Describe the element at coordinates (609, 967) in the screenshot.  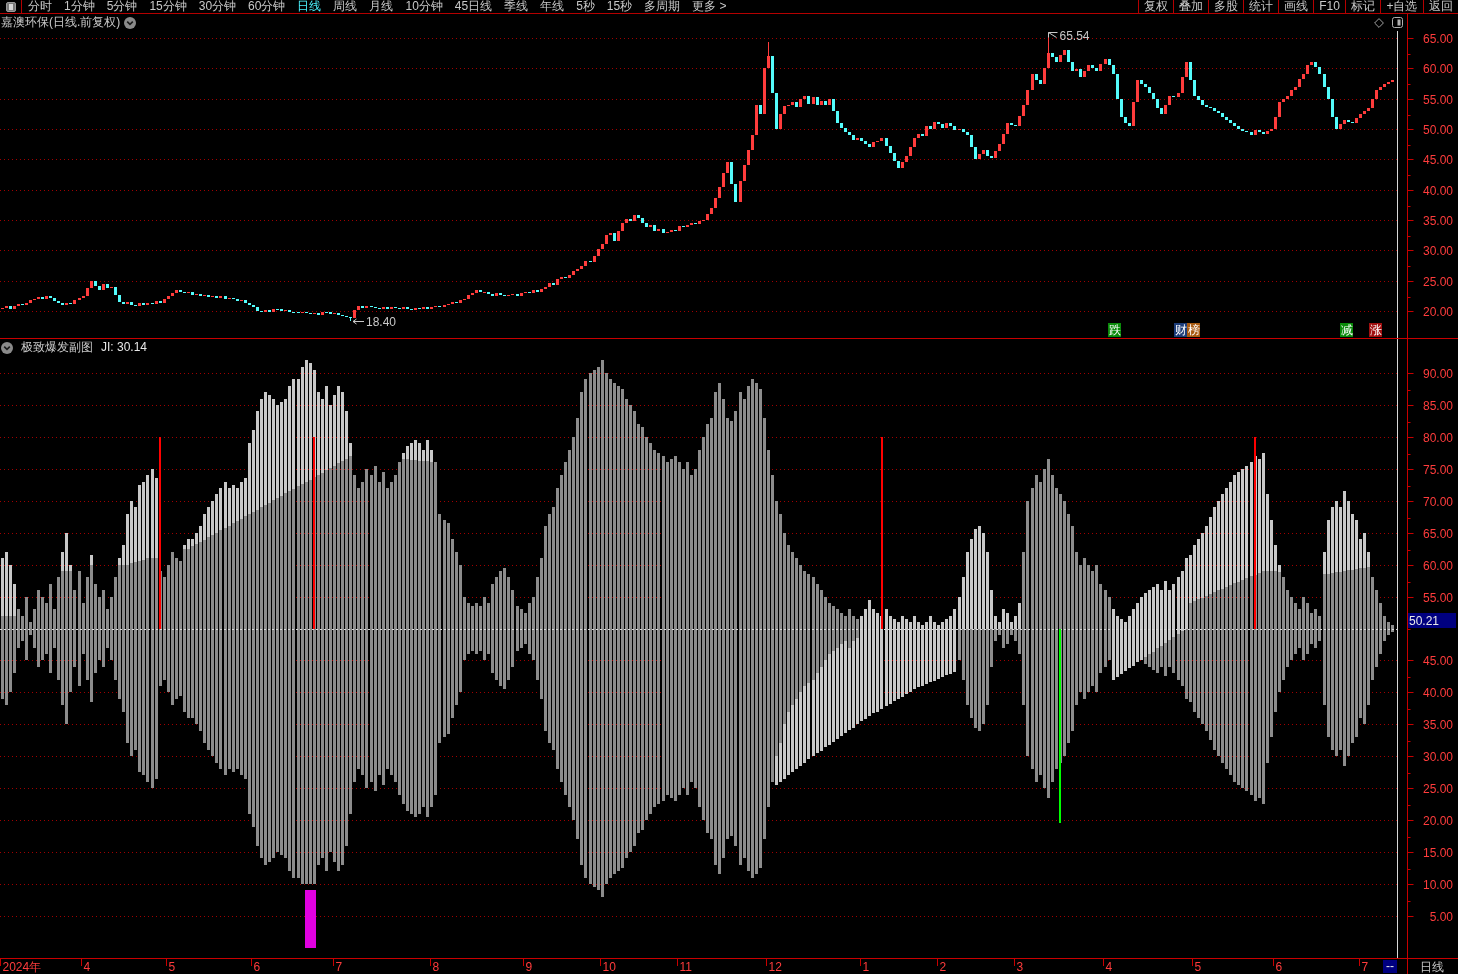
I see `date-label: 10` at that location.